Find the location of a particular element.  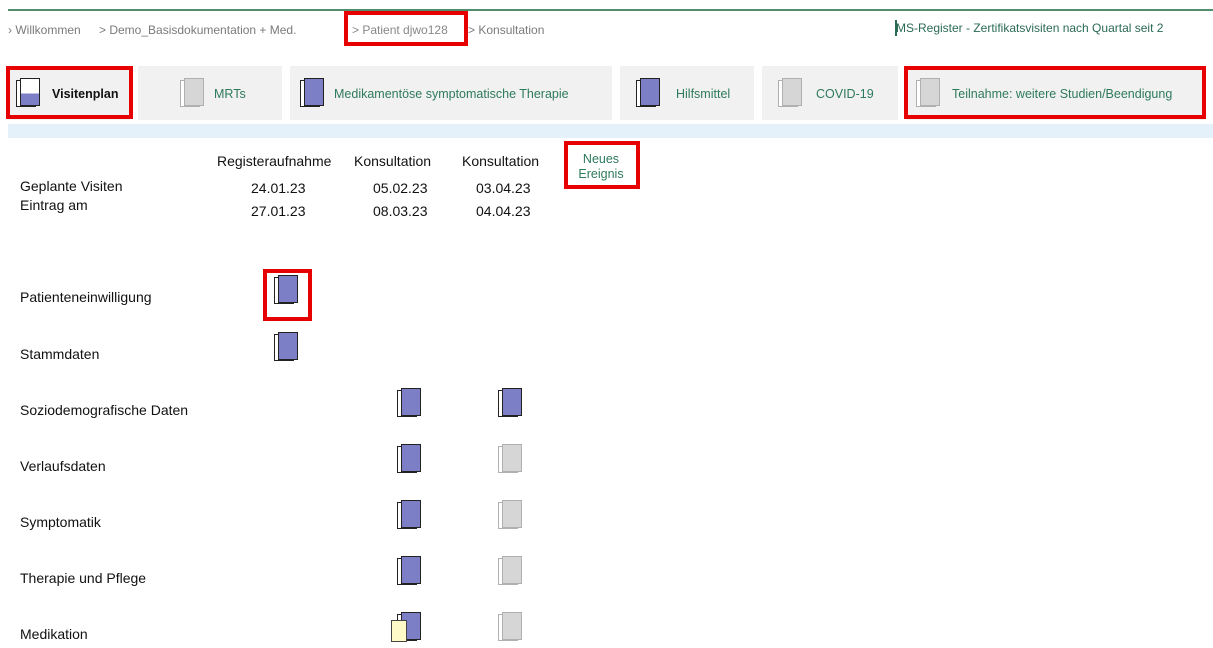

tab-label: Medikamentöse symptomatische Therapie is located at coordinates (451, 94).